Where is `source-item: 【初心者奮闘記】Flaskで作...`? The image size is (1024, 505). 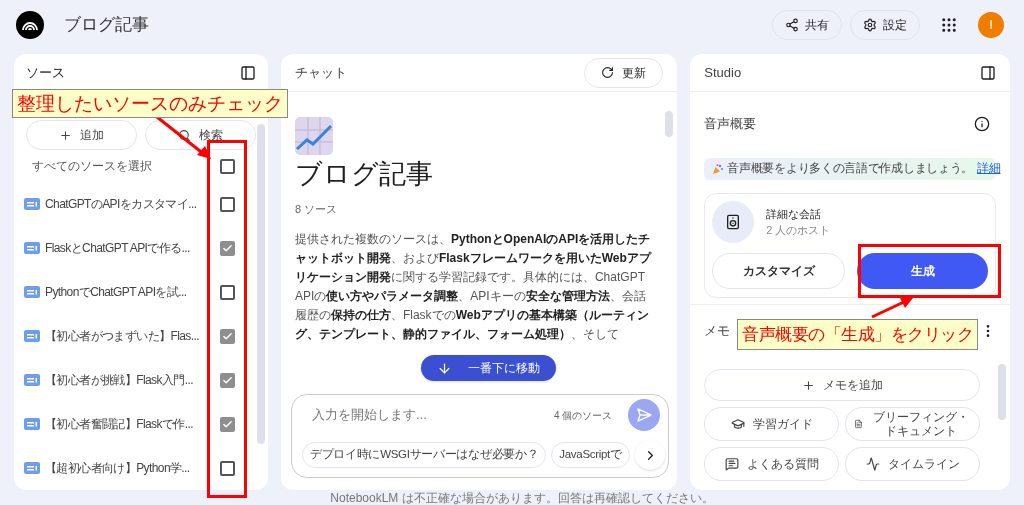 source-item: 【初心者奮闘記】Flaskで作... is located at coordinates (141, 424).